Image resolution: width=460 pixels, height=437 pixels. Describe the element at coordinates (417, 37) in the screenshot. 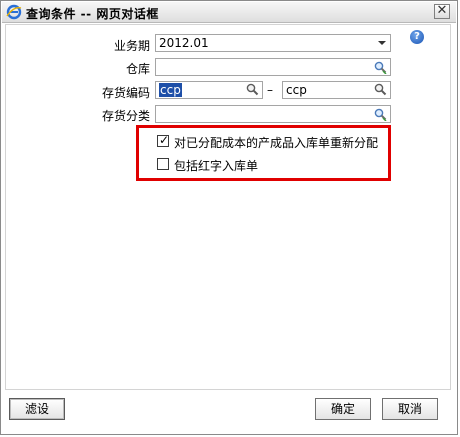

I see `help-icon: ?` at that location.